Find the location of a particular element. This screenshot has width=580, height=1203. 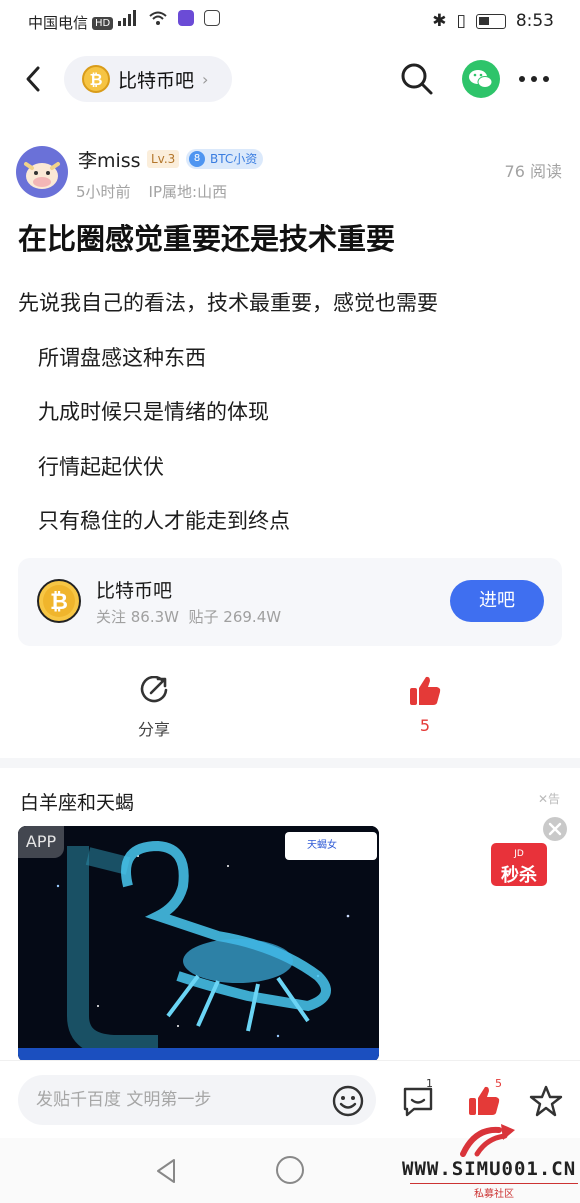

clock: 8:53 is located at coordinates (534, 21).